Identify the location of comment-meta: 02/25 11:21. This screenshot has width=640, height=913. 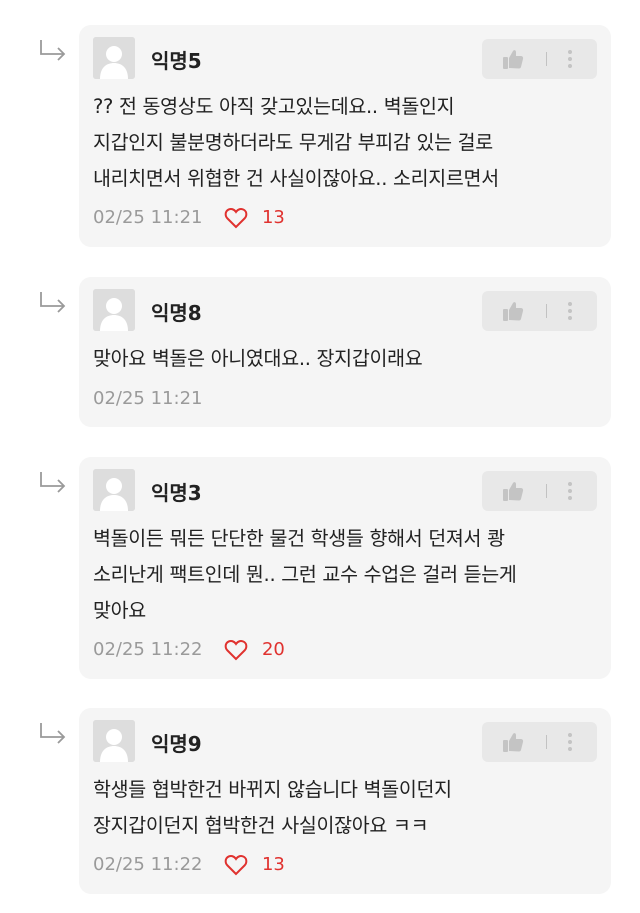
(147, 399).